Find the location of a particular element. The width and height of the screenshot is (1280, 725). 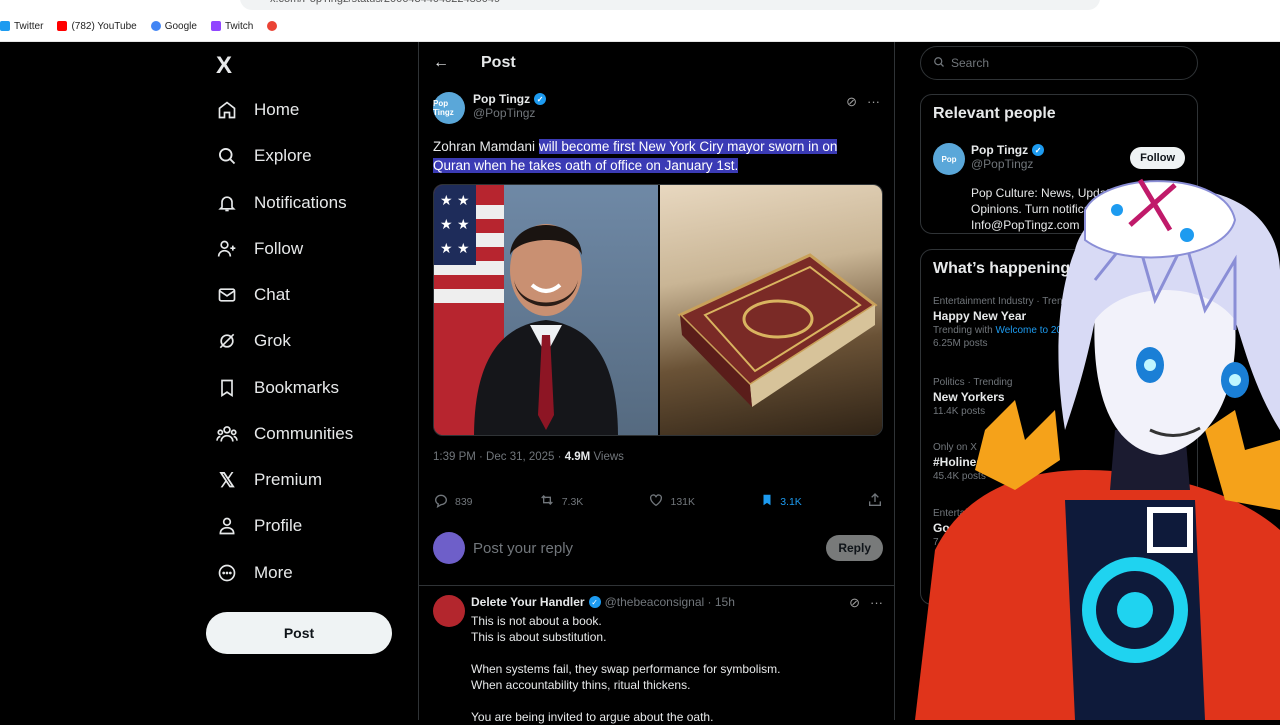

author-name: Pop Tingz is located at coordinates (501, 99).